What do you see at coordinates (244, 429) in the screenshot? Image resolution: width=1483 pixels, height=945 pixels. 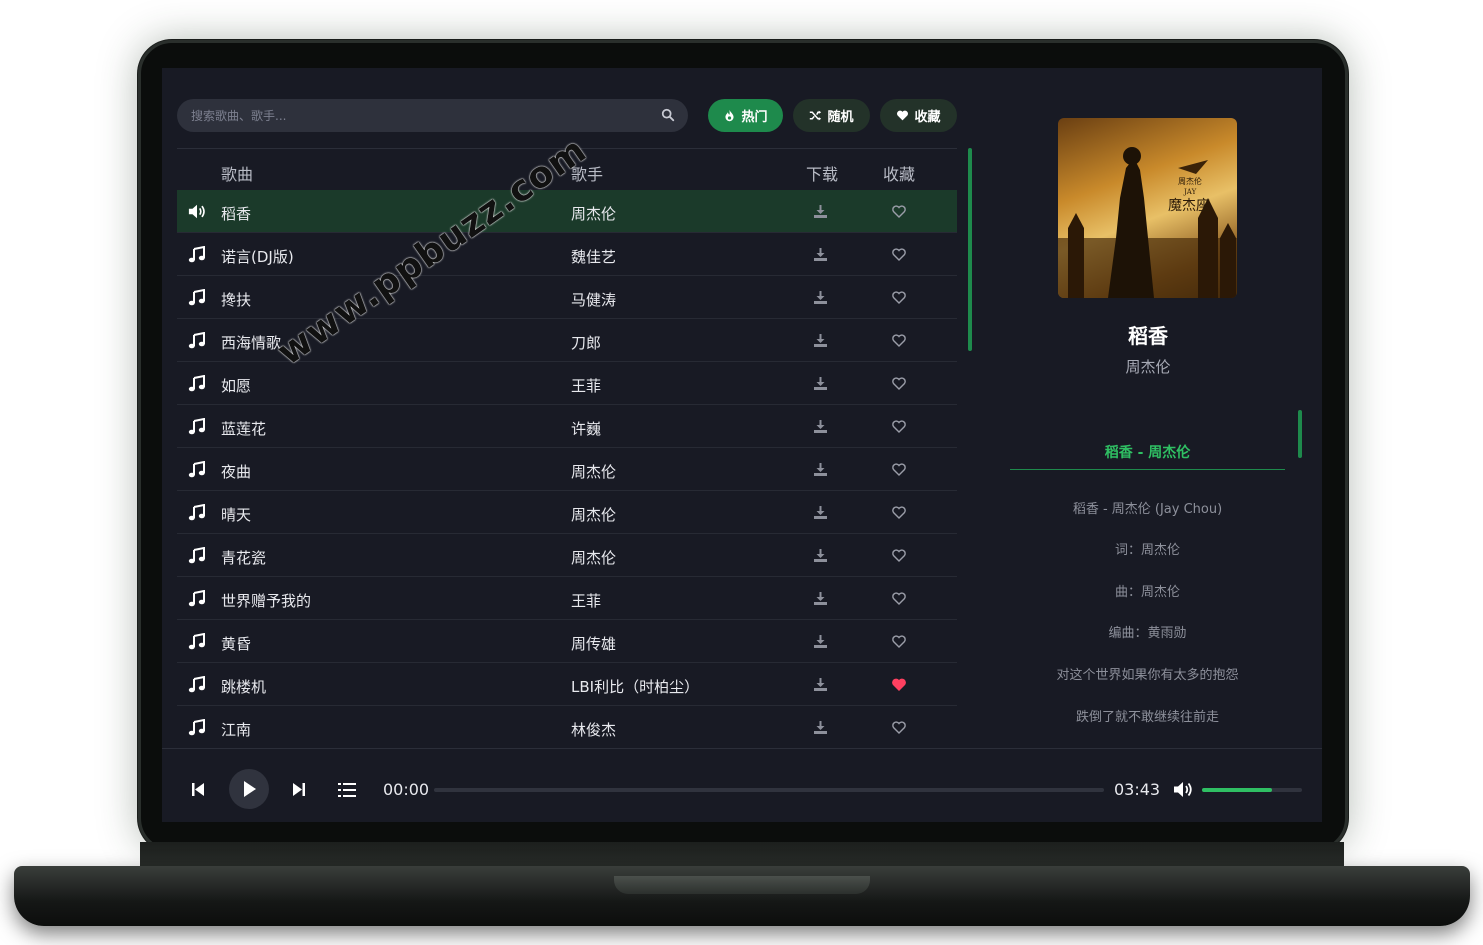 I see `song-title: 蓝莲花` at bounding box center [244, 429].